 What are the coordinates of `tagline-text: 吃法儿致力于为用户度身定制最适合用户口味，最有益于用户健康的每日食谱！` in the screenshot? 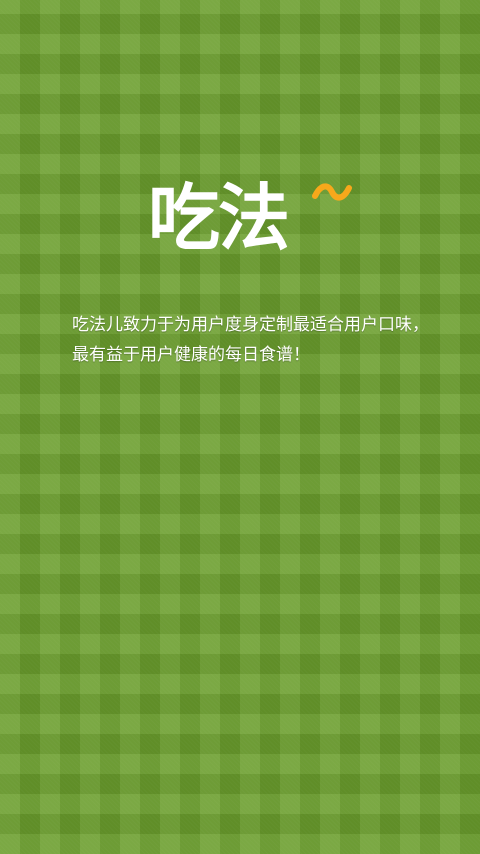 It's located at (250, 340).